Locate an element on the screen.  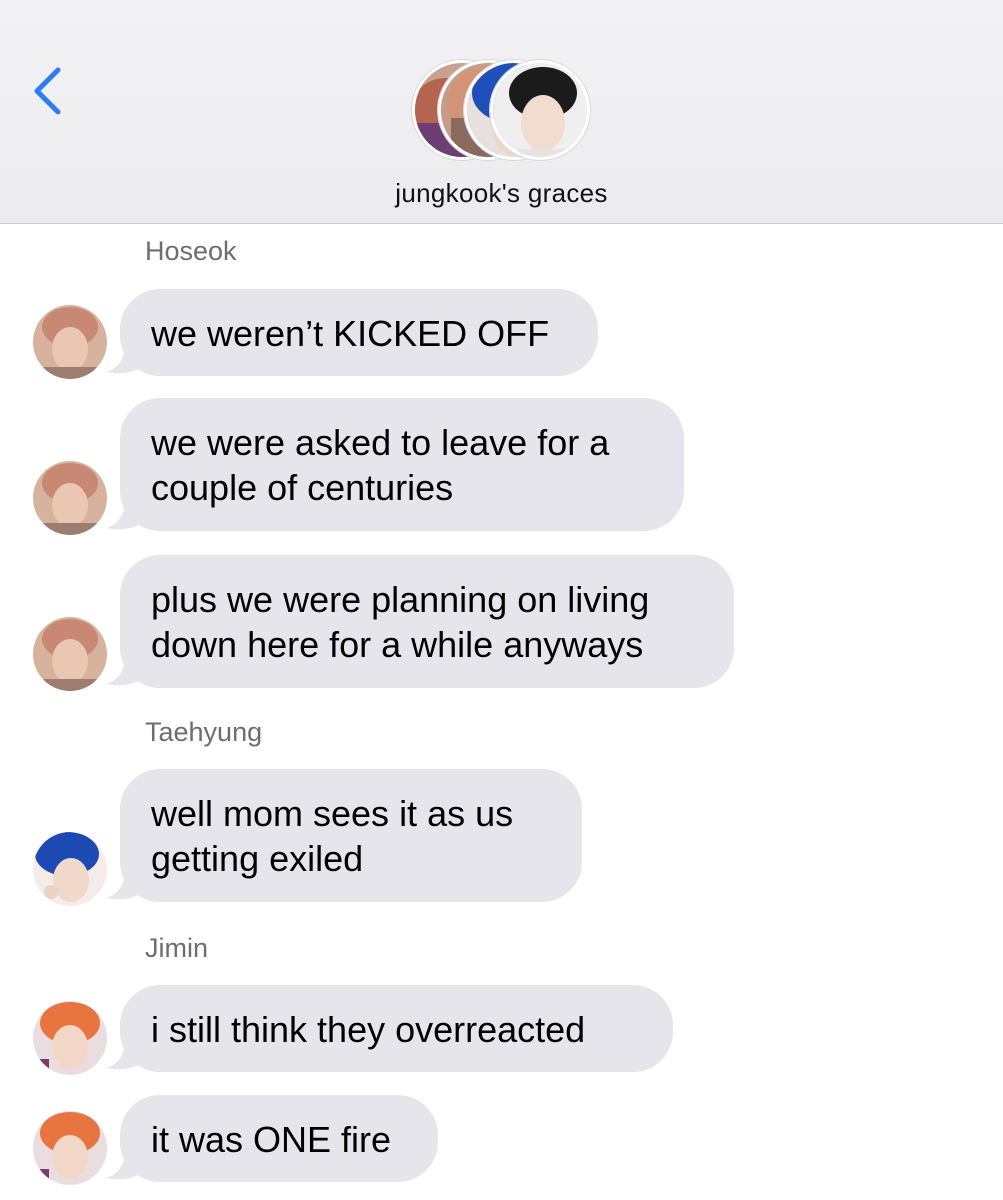
sender-name: Taehyung is located at coordinates (204, 732).